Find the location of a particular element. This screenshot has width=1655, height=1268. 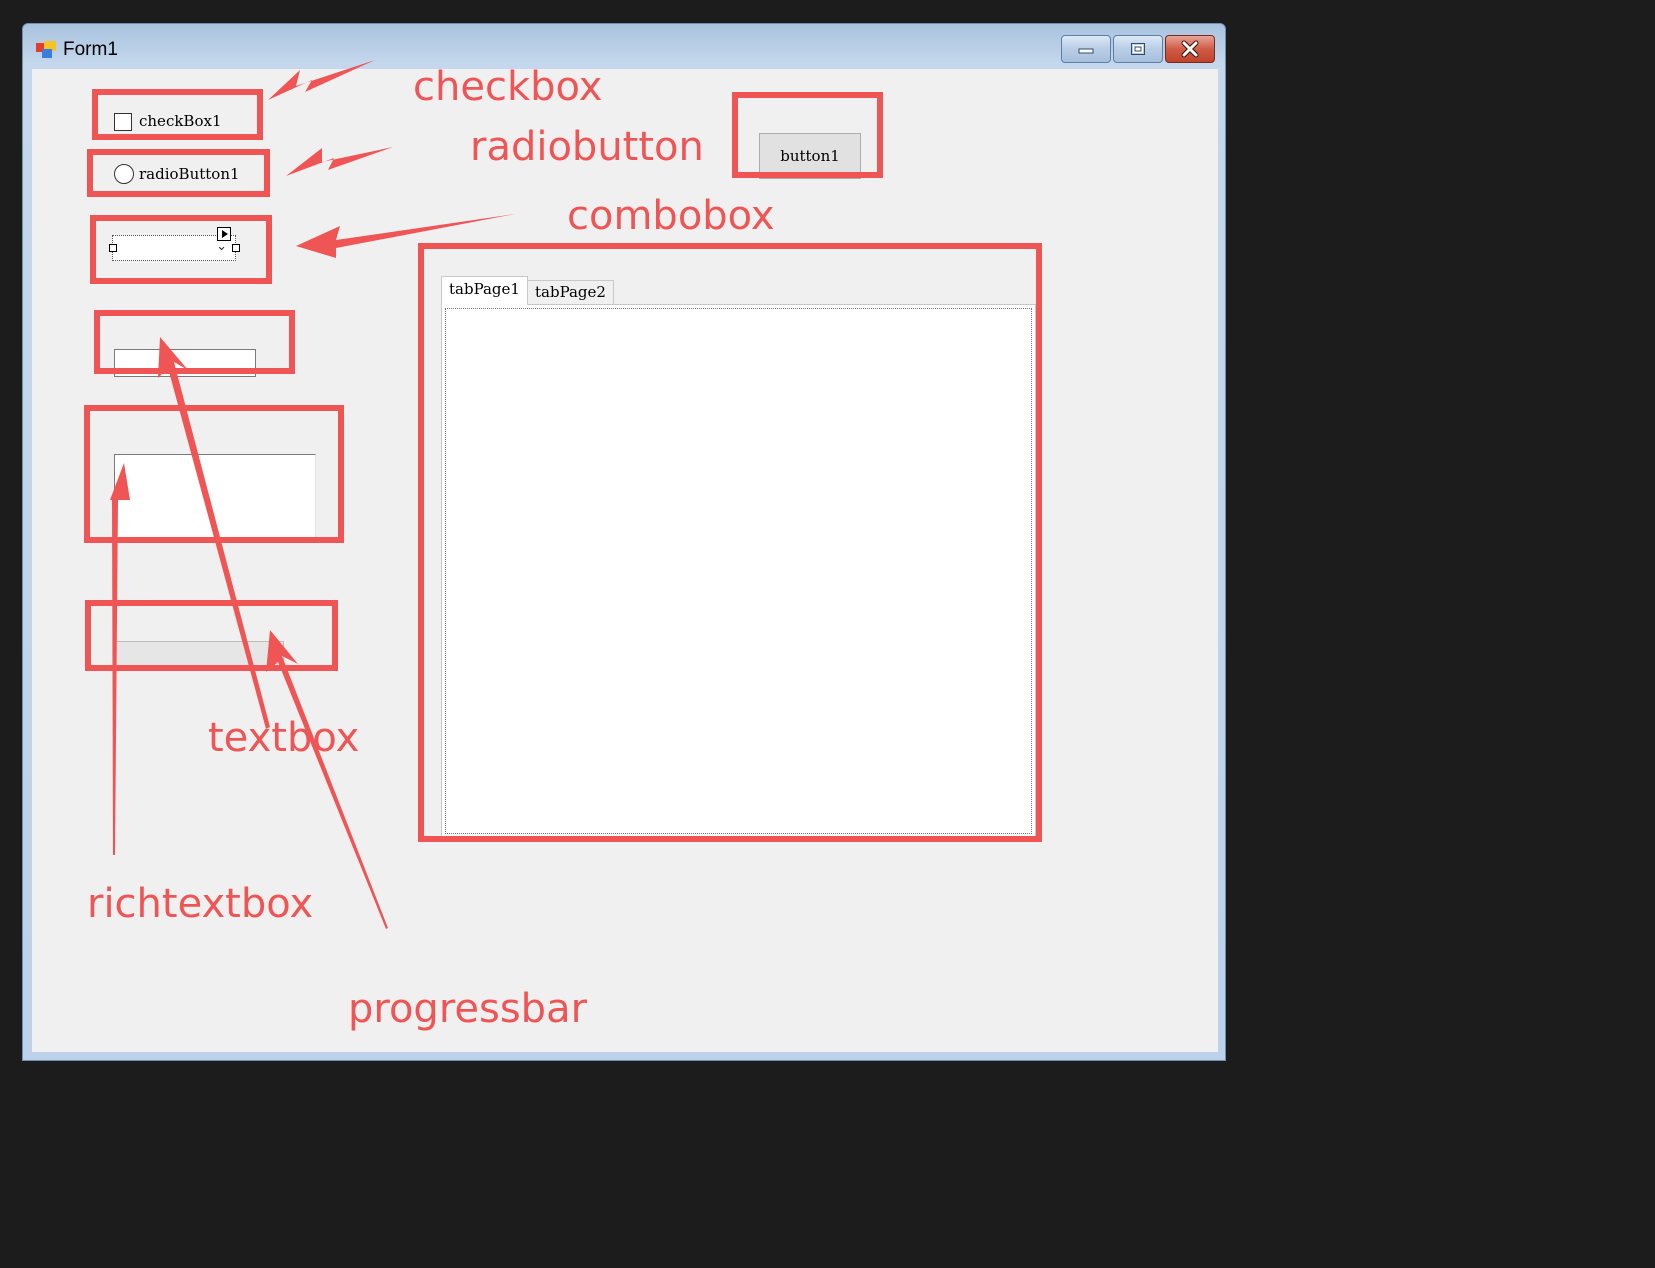

annotation-richtextbox: richtextbox is located at coordinates (200, 904).